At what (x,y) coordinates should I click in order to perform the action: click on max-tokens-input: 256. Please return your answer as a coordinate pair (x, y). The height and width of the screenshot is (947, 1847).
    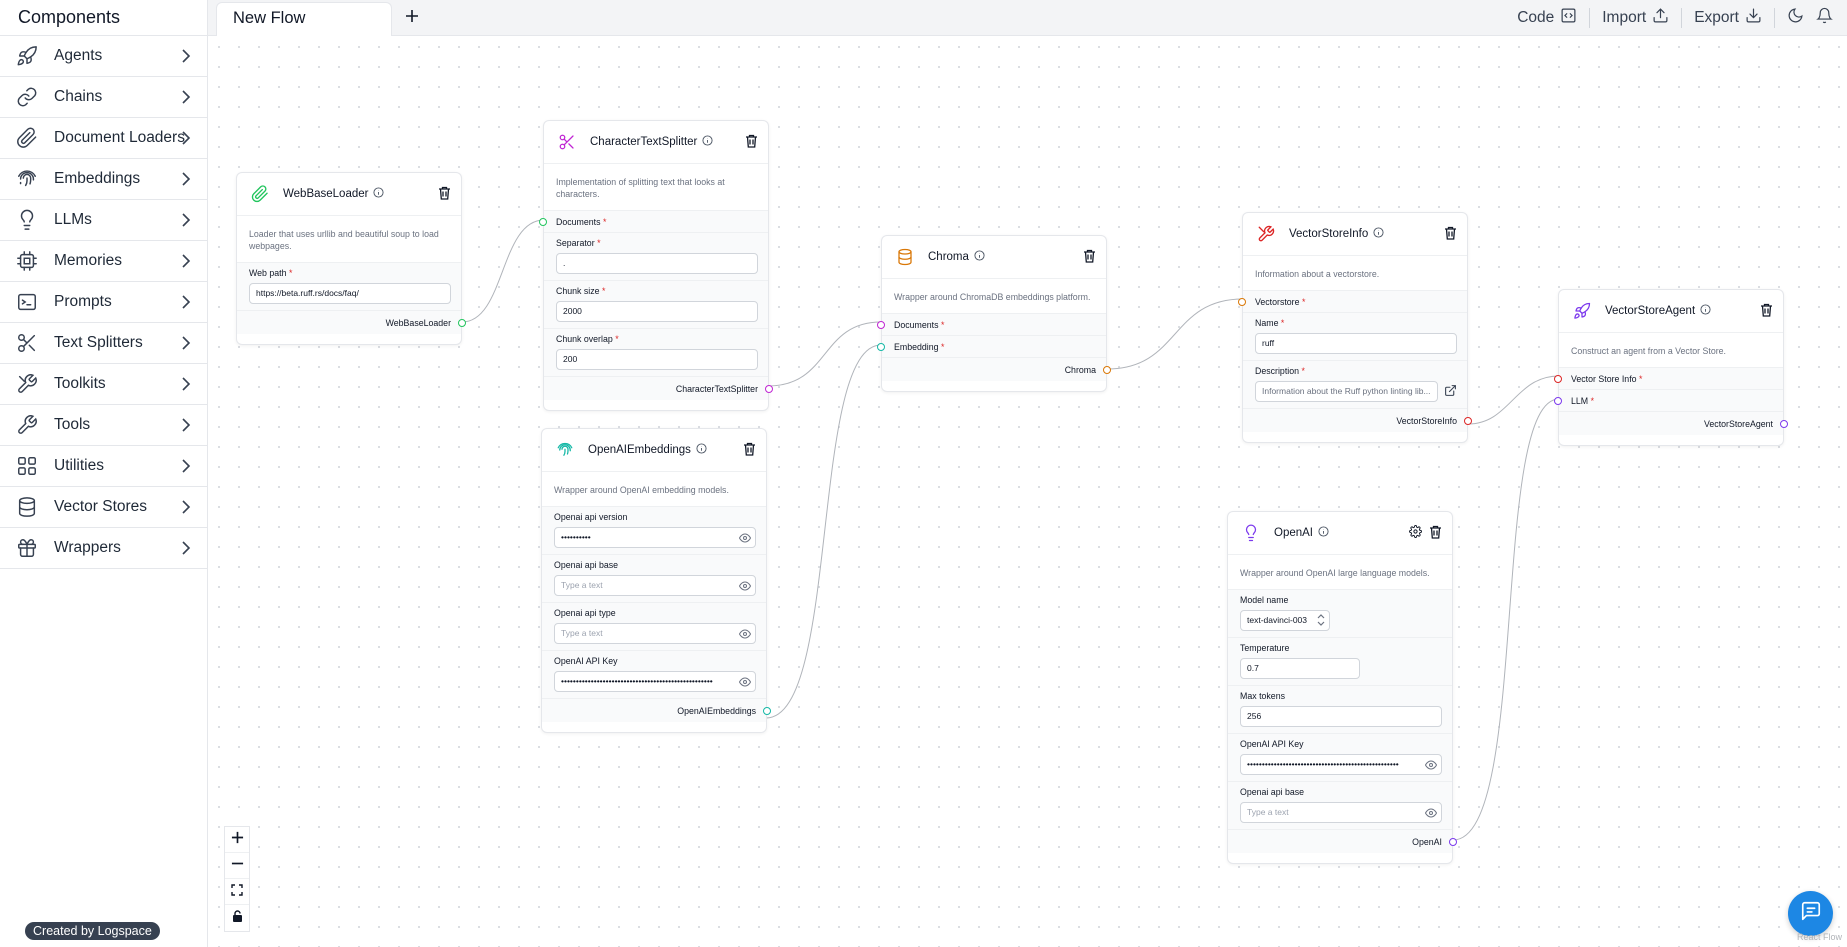
    Looking at the image, I should click on (1341, 716).